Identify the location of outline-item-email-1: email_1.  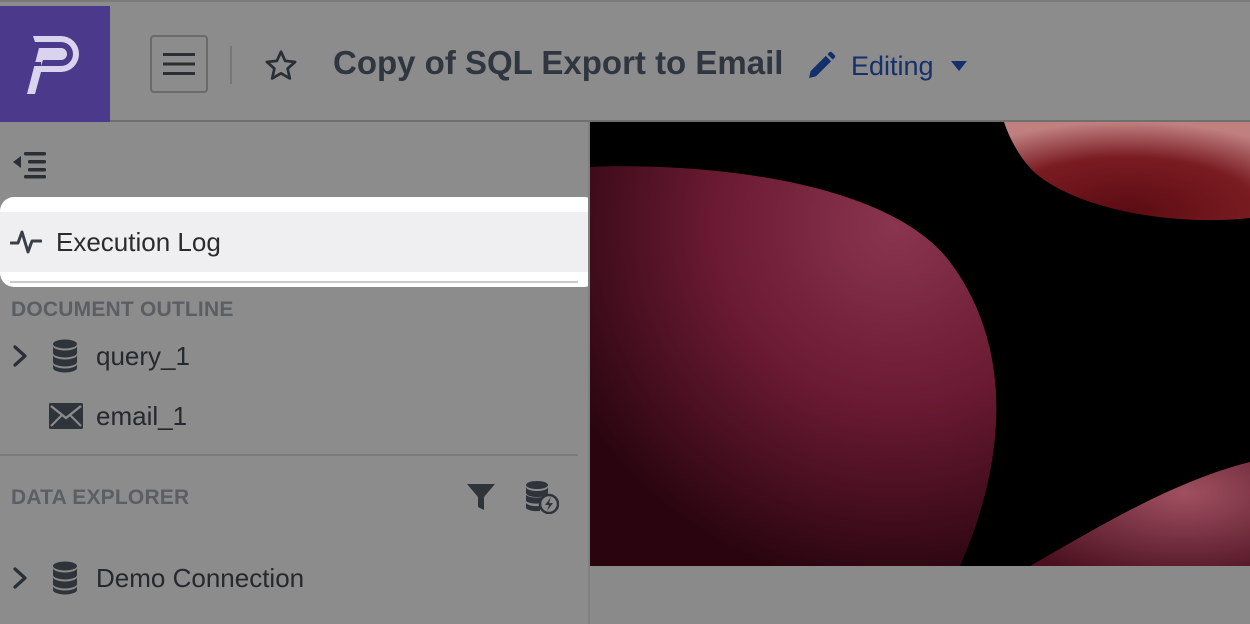
(289, 416).